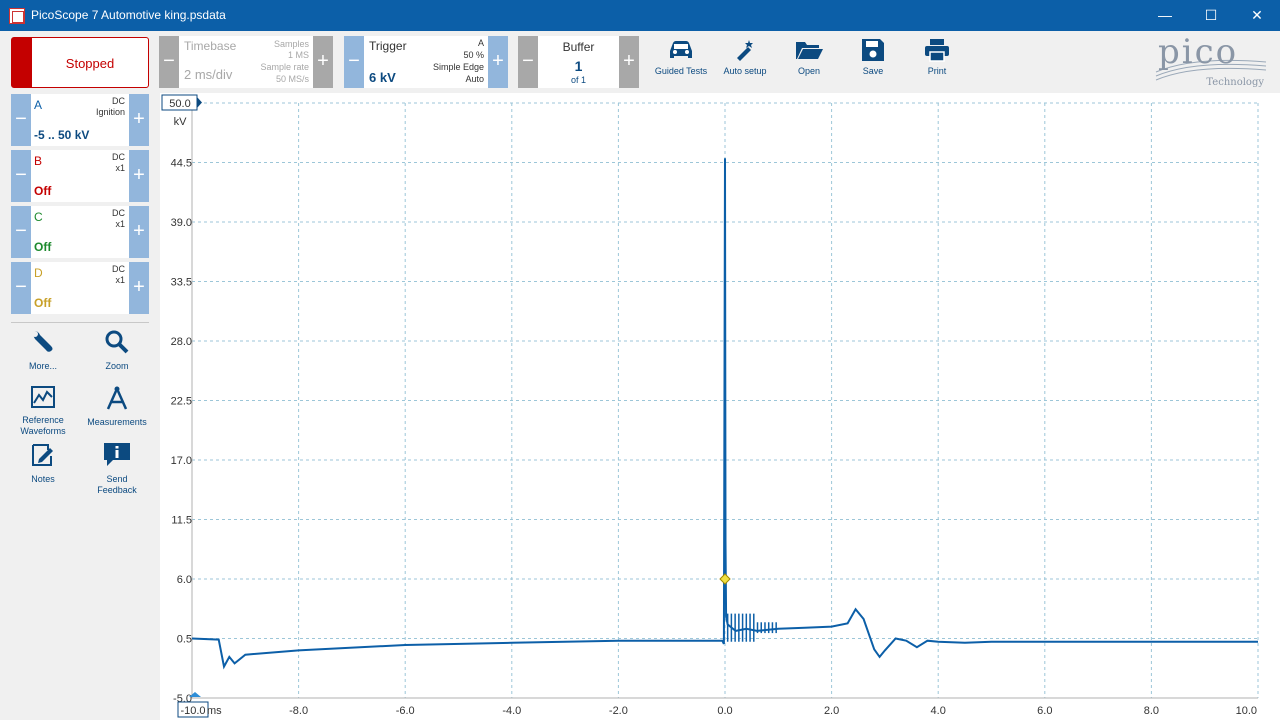 Image resolution: width=1280 pixels, height=720 pixels. What do you see at coordinates (117, 454) in the screenshot?
I see `feedback-icon` at bounding box center [117, 454].